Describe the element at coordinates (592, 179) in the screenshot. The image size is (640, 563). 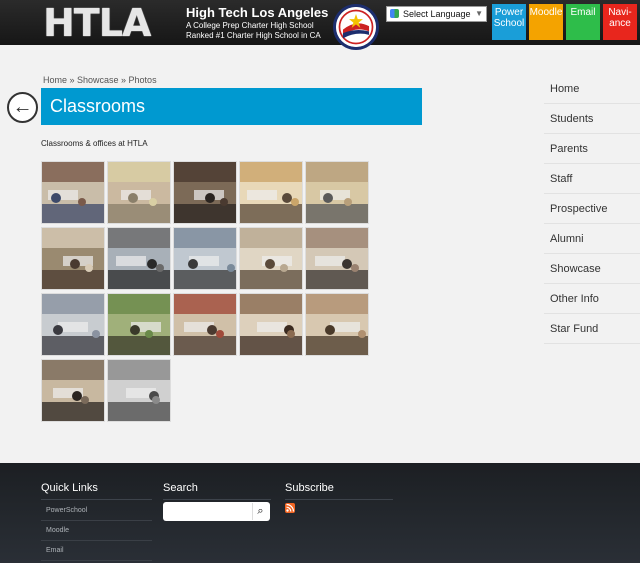
I see `nav-item-staff: Staff` at that location.